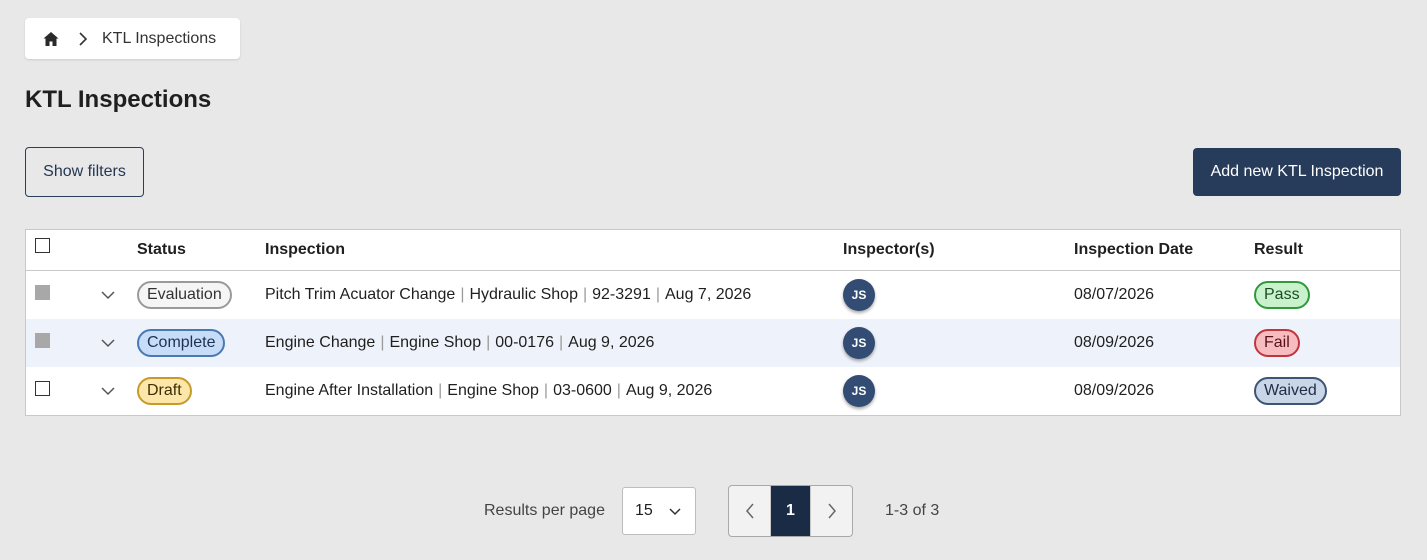  What do you see at coordinates (159, 38) in the screenshot?
I see `breadcrumb-current: KTL Inspections` at bounding box center [159, 38].